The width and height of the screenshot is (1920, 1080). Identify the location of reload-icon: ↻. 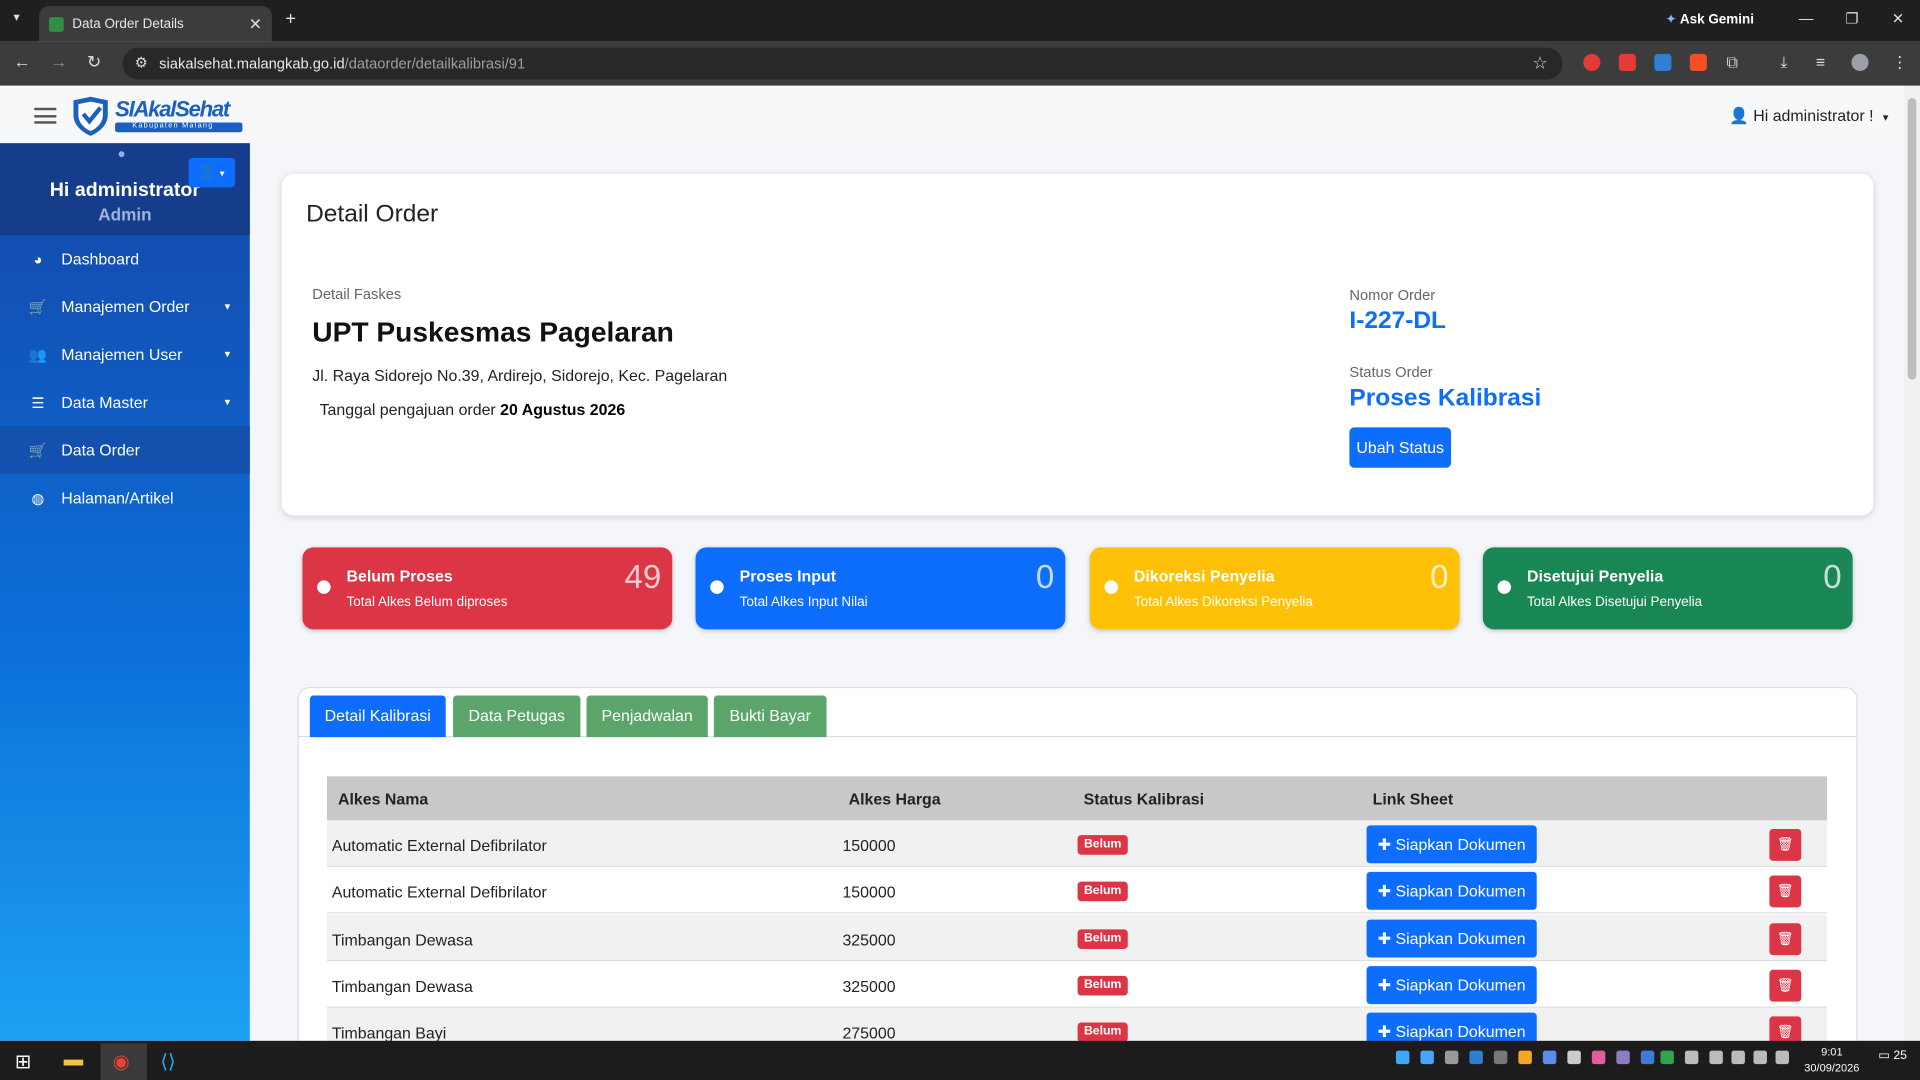
(94, 61).